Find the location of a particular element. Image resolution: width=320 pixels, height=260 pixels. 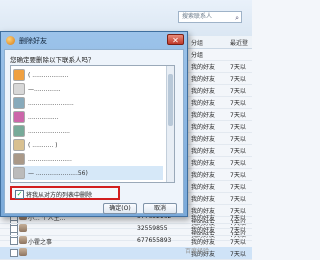

confirm-question: 您确定要删除以下联系人吗？ is located at coordinates (52, 60).